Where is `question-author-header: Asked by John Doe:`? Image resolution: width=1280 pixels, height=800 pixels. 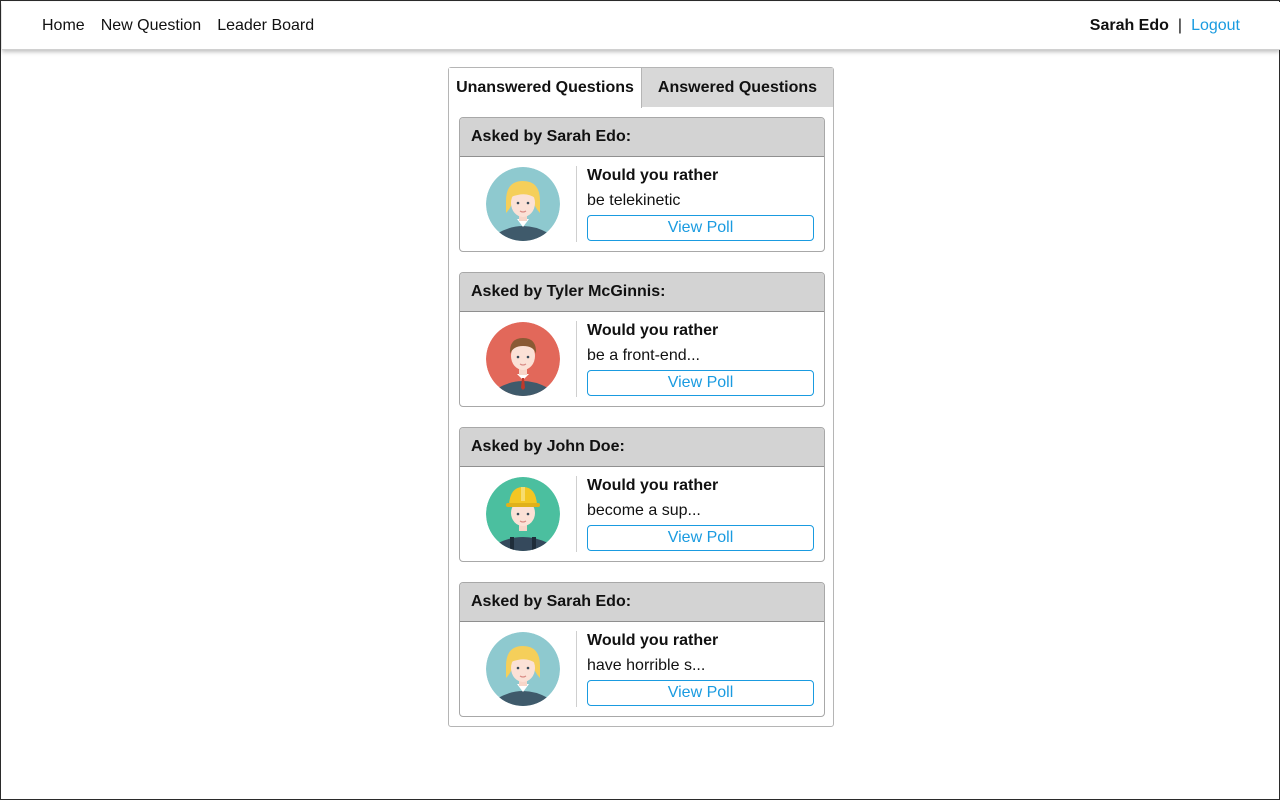 question-author-header: Asked by John Doe: is located at coordinates (642, 447).